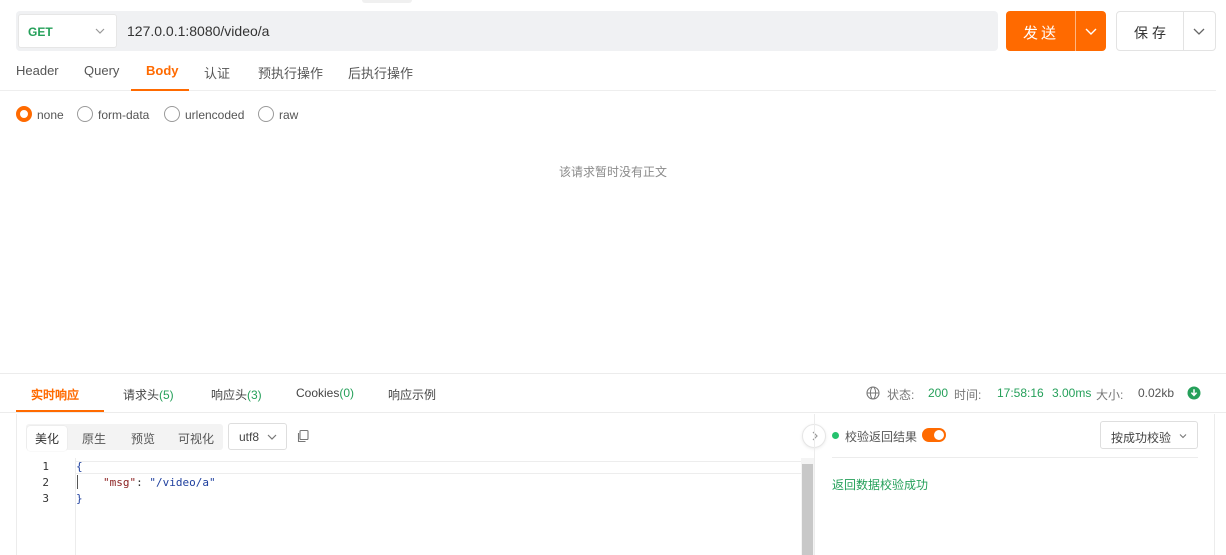 The width and height of the screenshot is (1226, 555). What do you see at coordinates (290, 72) in the screenshot?
I see `tab-pre-script: 预执行操作` at bounding box center [290, 72].